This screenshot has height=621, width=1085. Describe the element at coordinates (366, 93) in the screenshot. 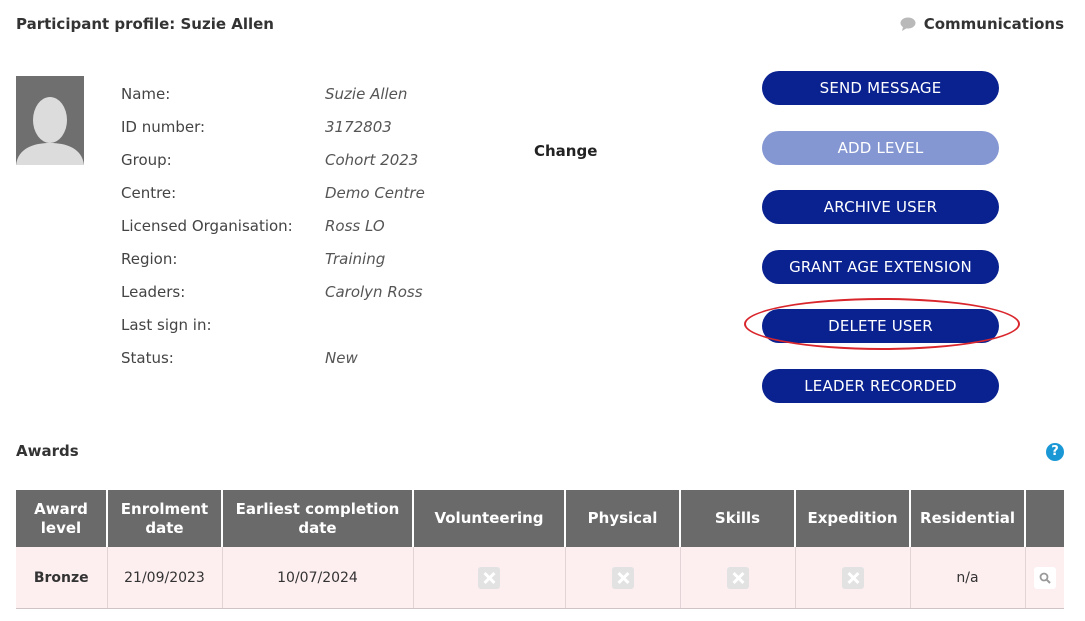

I see `detail-value: Suzie Allen` at that location.